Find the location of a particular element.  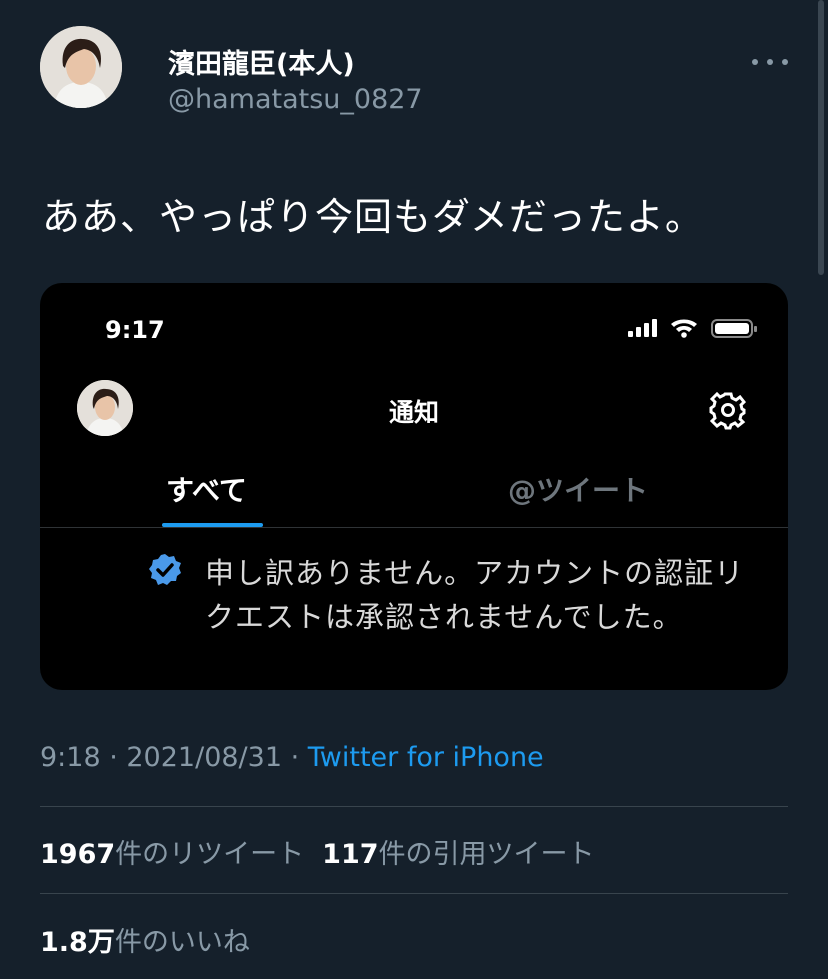

quote-stat: 117件の引用ツイート is located at coordinates (458, 854).